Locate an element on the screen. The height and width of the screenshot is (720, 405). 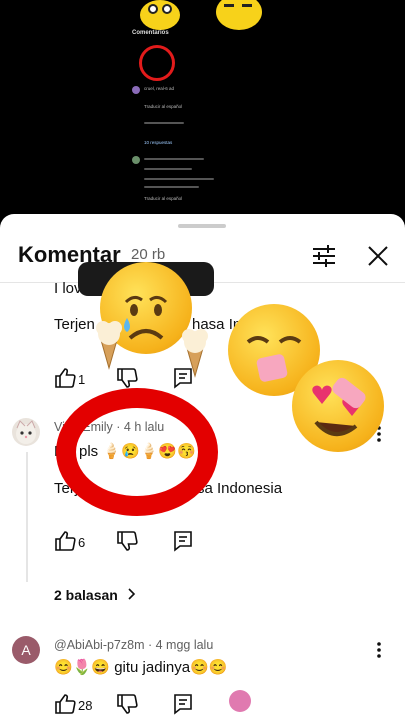
like-count: 6 is located at coordinates (82, 542).